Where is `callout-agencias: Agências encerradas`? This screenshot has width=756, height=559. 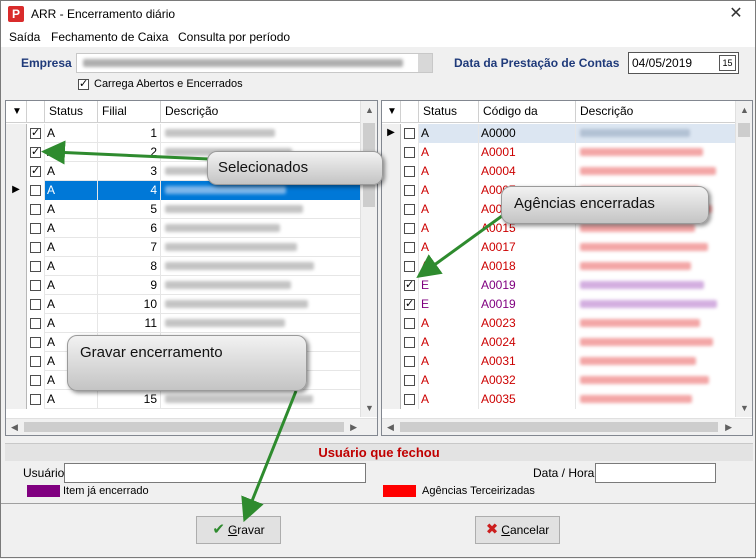 callout-agencias: Agências encerradas is located at coordinates (605, 205).